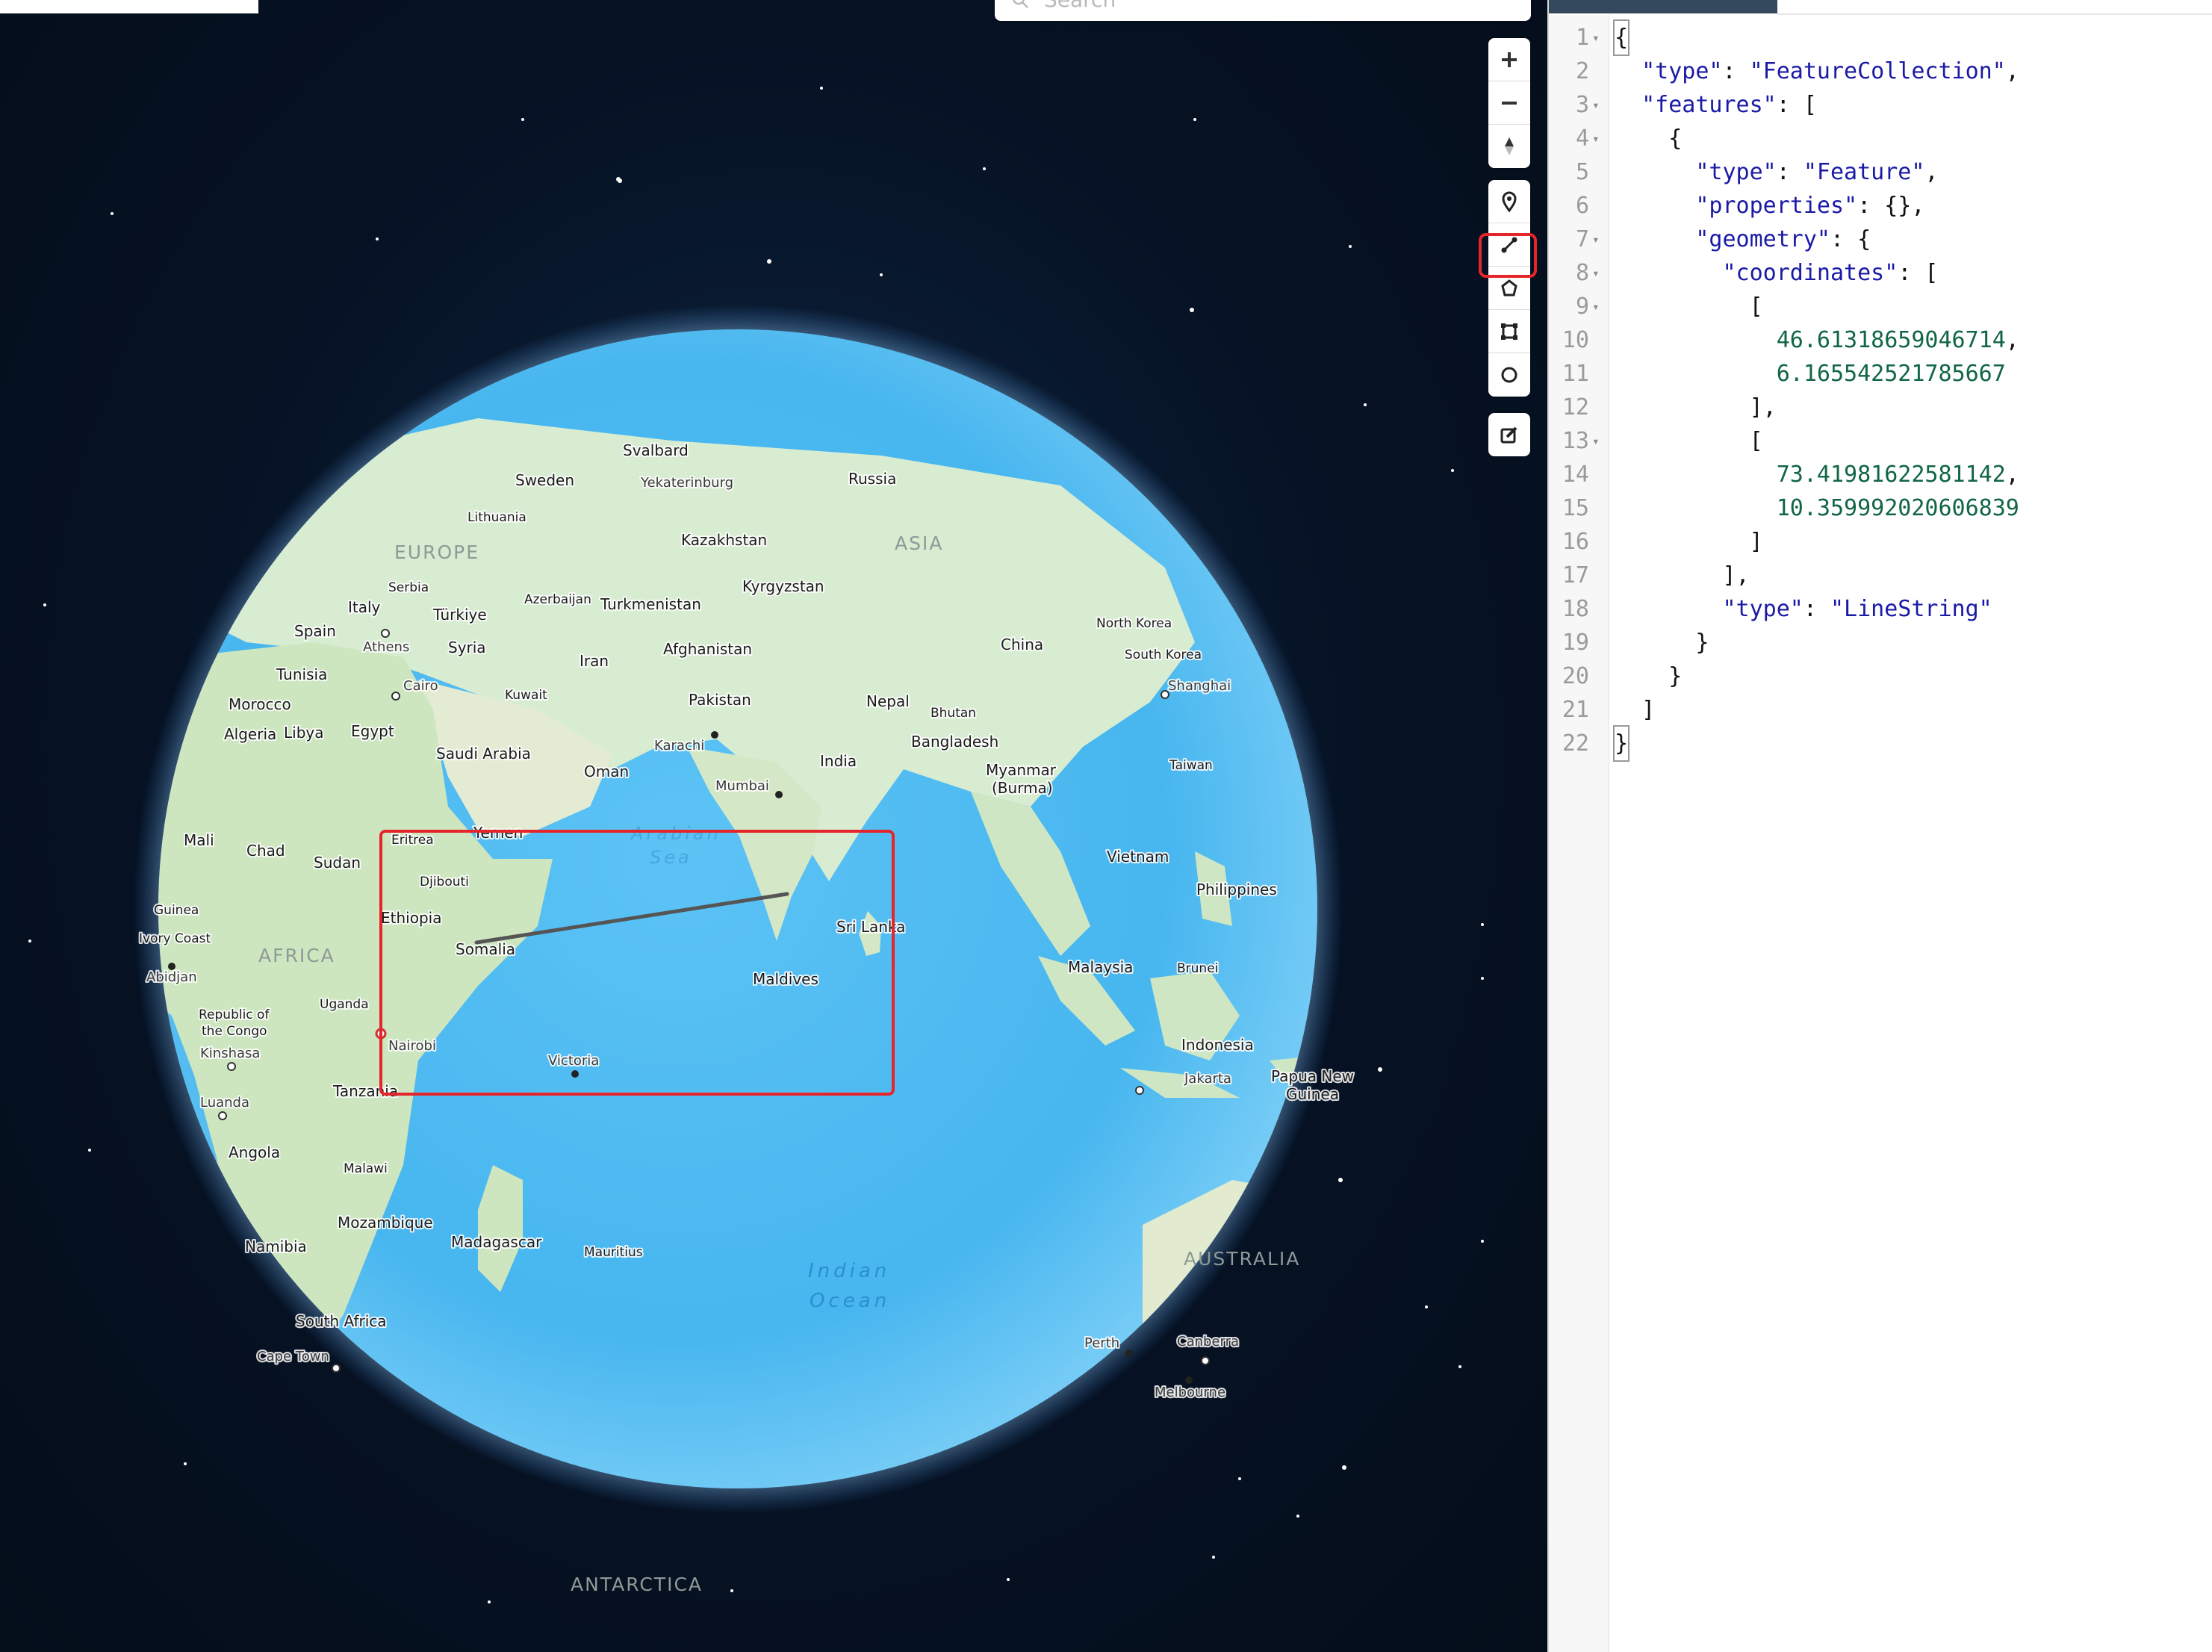 The image size is (2212, 1652). Describe the element at coordinates (1575, 374) in the screenshot. I see `line-number: 11` at that location.